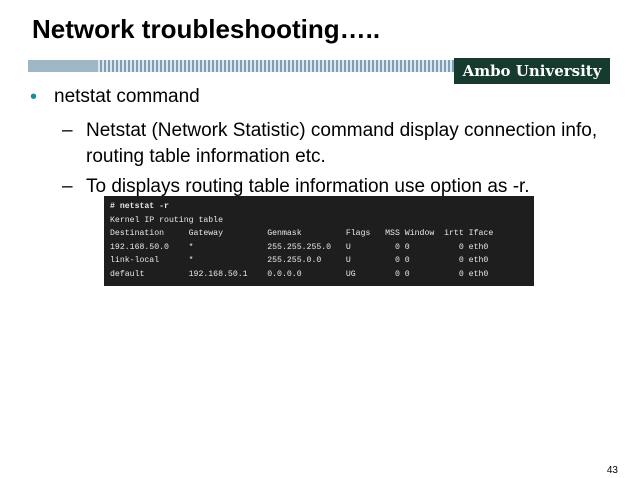  I want to click on terminal-heading-line: Kernel IP routing table, so click(167, 220).